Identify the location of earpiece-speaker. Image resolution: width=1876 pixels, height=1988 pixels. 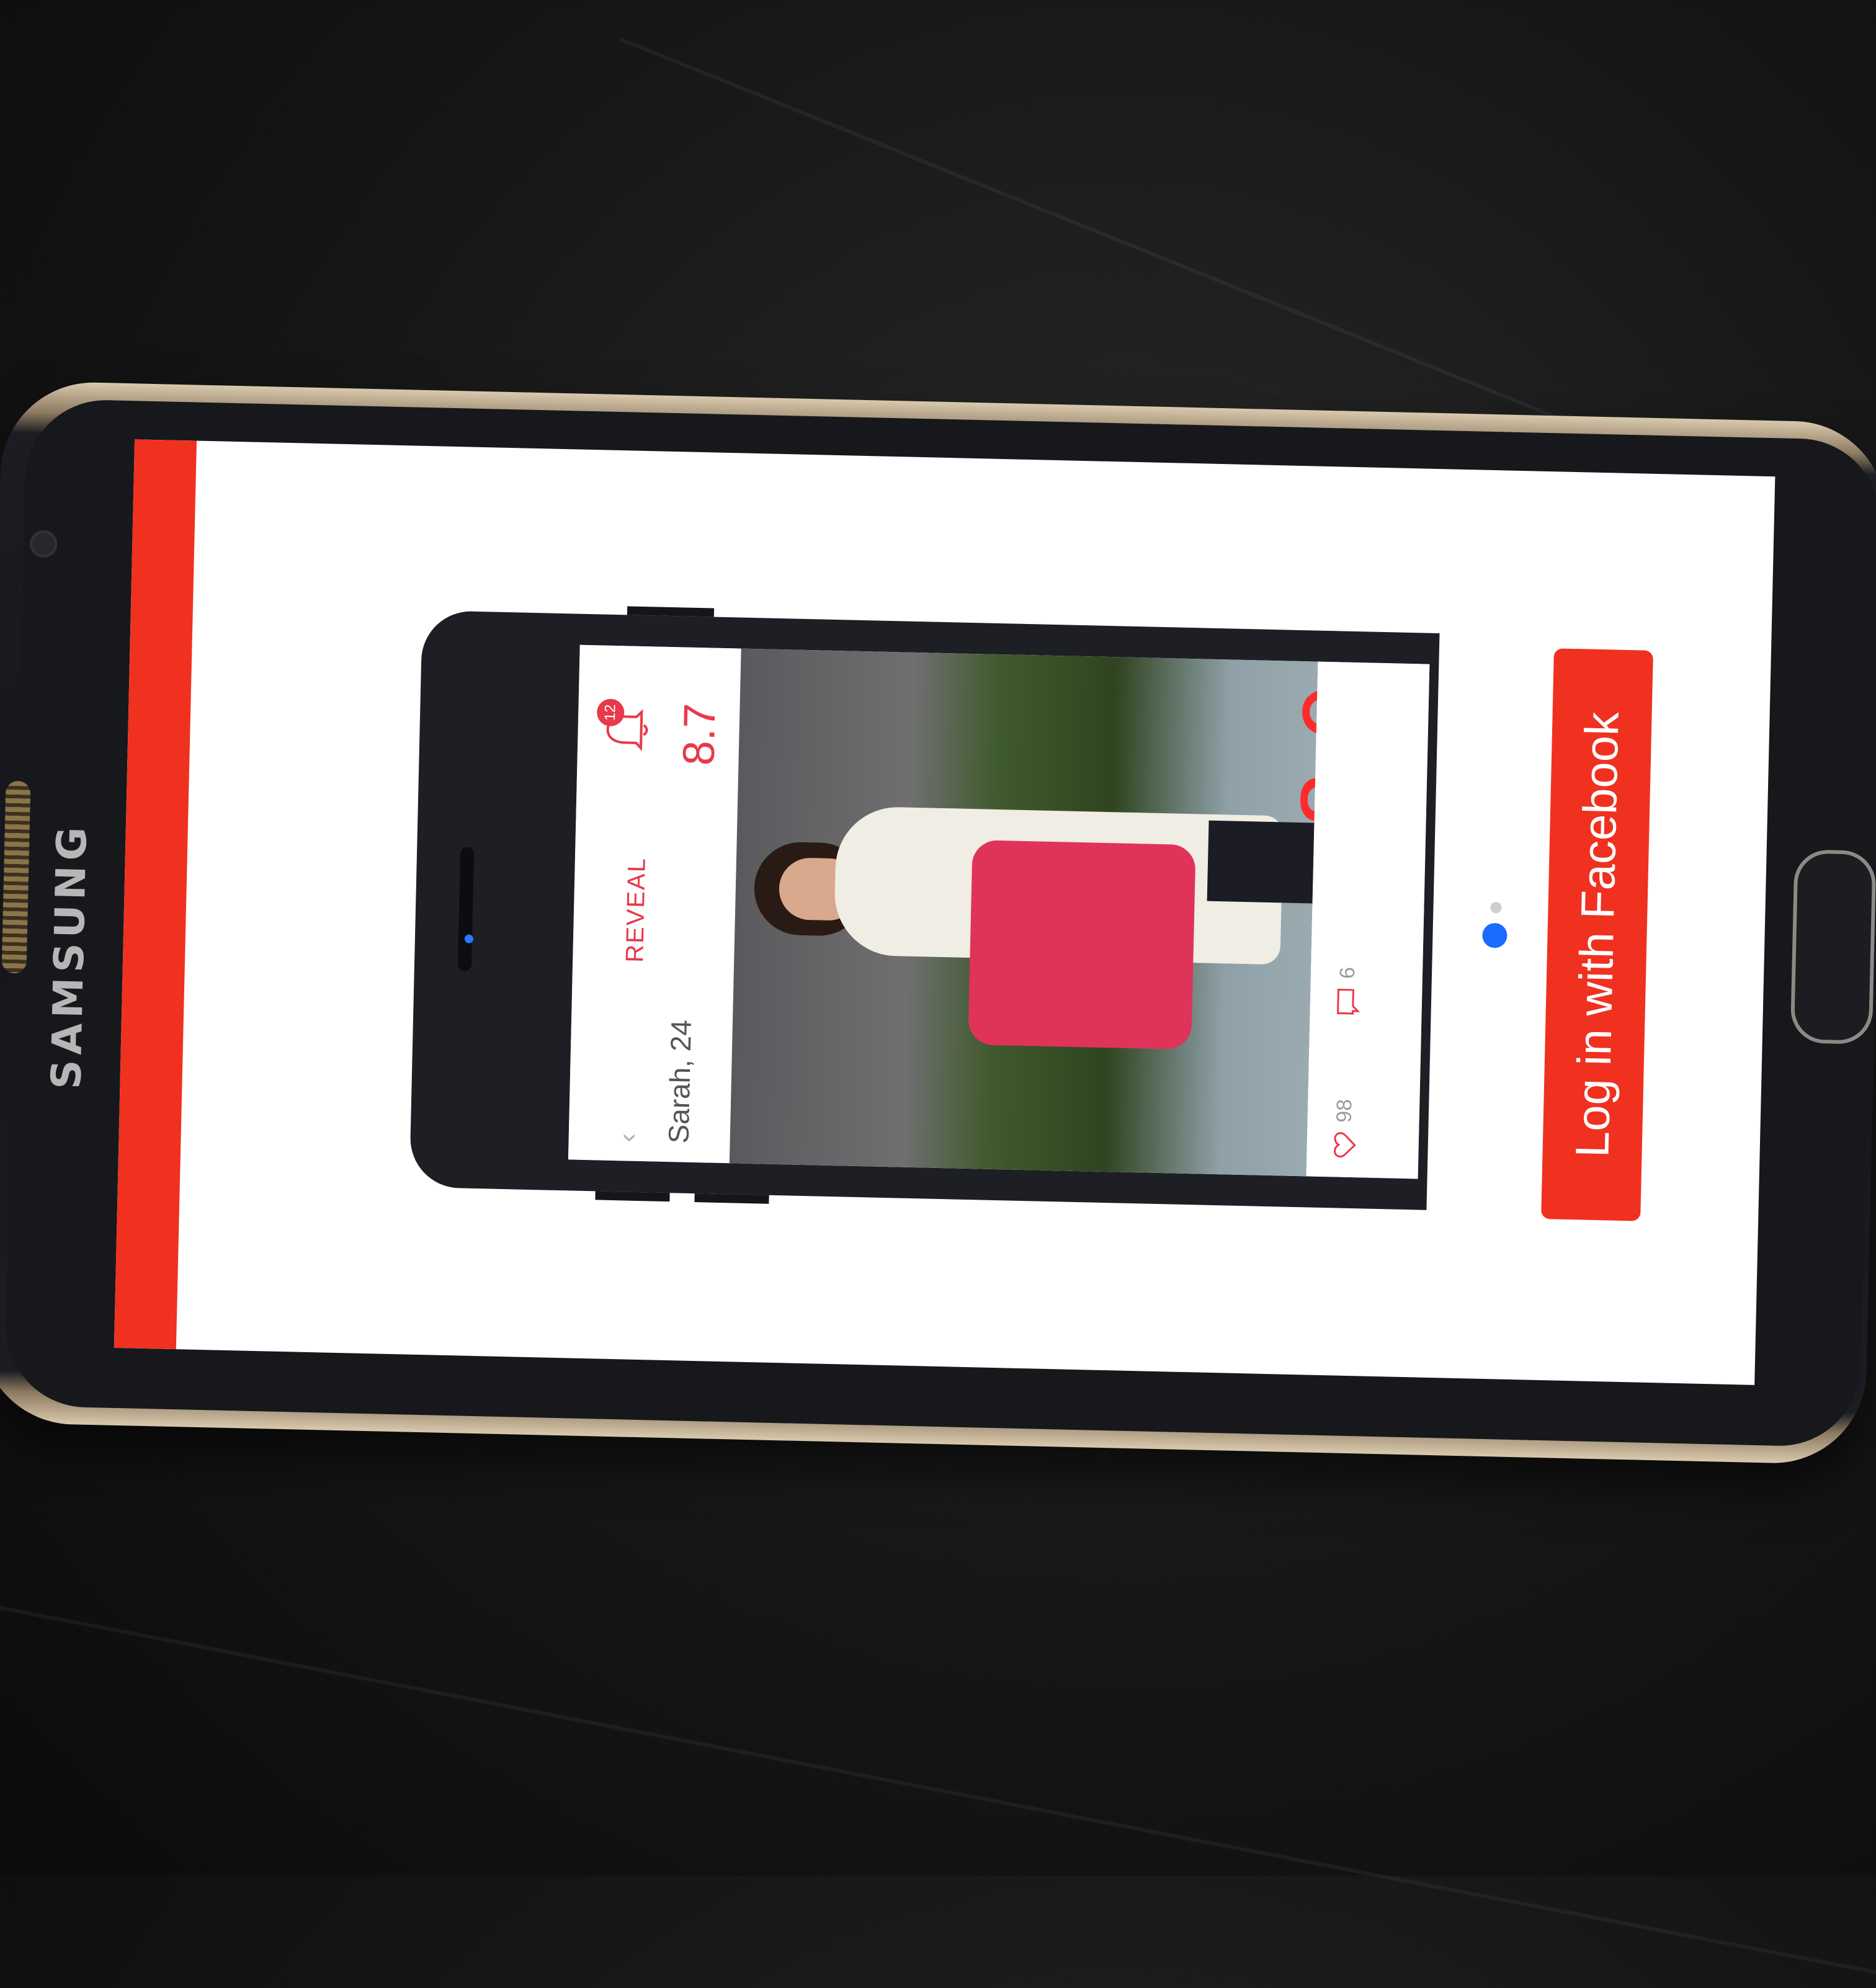
(16, 877).